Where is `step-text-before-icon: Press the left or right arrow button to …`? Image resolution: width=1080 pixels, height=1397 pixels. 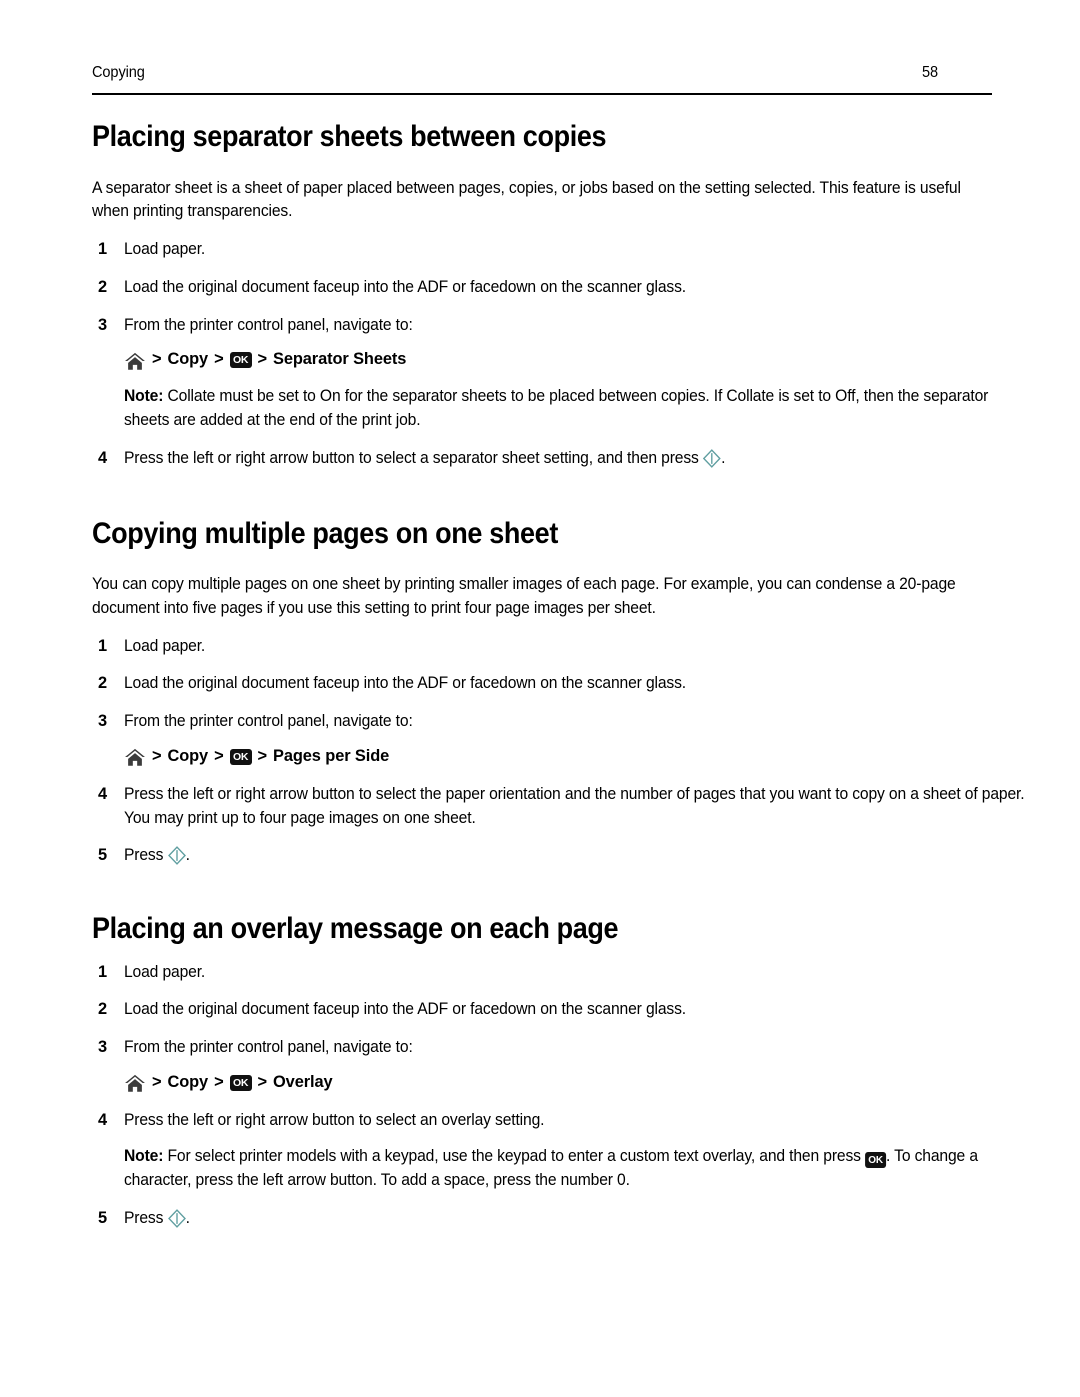 step-text-before-icon: Press the left or right arrow button to … is located at coordinates (413, 457).